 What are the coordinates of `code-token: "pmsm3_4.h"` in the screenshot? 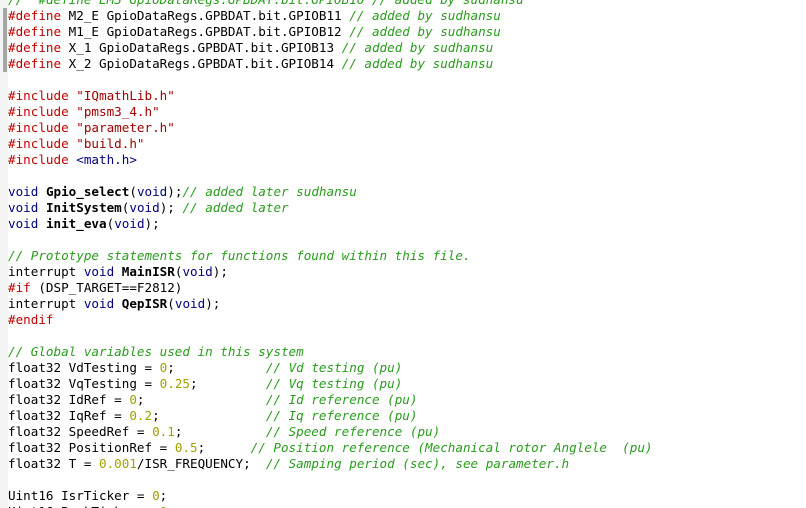 It's located at (118, 111).